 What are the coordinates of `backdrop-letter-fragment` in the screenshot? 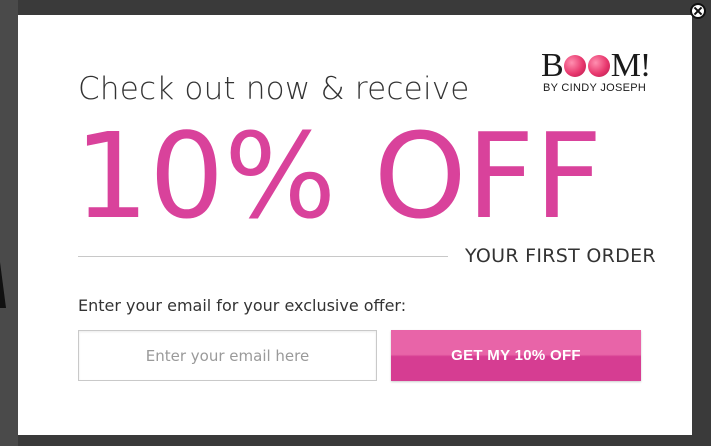 It's located at (3, 285).